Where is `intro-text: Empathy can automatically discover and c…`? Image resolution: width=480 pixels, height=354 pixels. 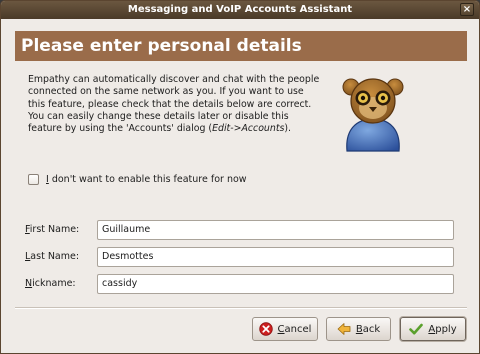
intro-text: Empathy can automatically discover and c… is located at coordinates (175, 104).